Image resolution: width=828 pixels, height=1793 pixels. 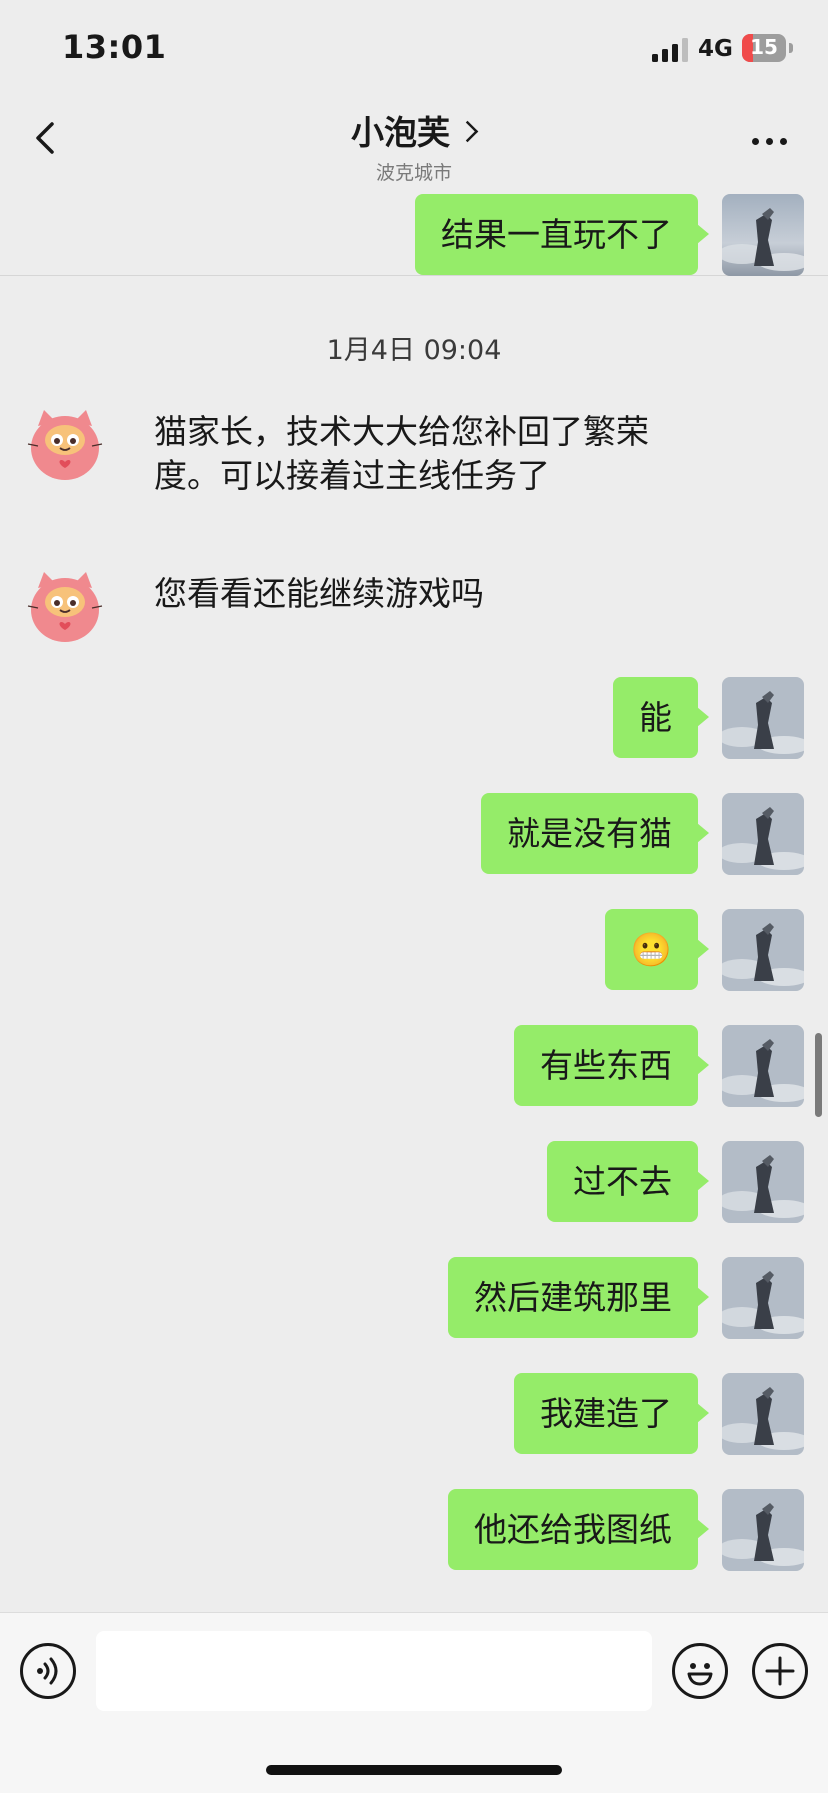 I want to click on status-time: 13:01, so click(x=114, y=47).